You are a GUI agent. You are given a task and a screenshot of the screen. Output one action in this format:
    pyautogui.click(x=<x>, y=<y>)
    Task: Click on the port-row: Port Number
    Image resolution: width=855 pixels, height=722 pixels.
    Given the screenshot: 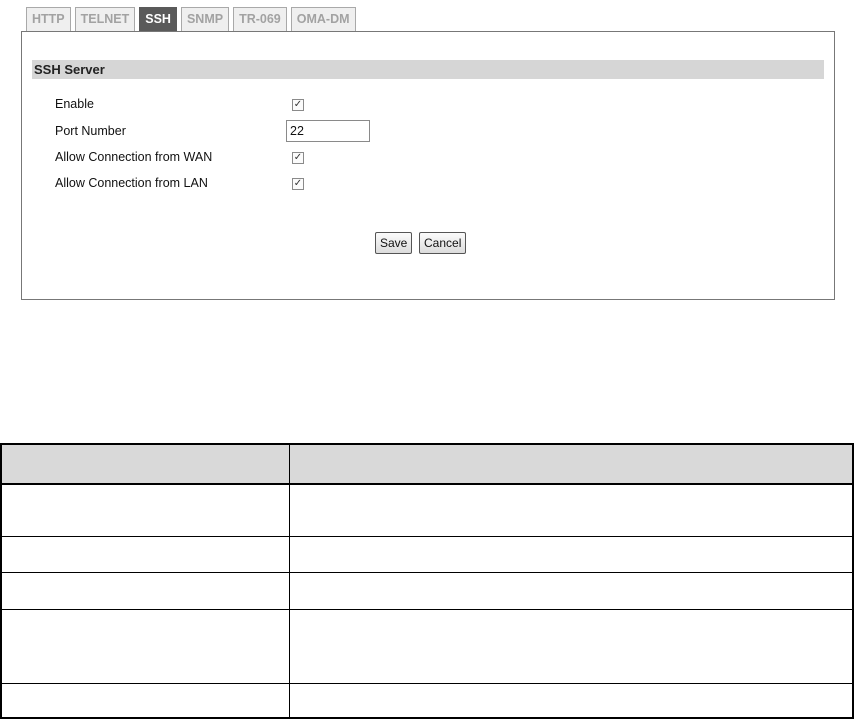 What is the action you would take?
    pyautogui.click(x=255, y=131)
    